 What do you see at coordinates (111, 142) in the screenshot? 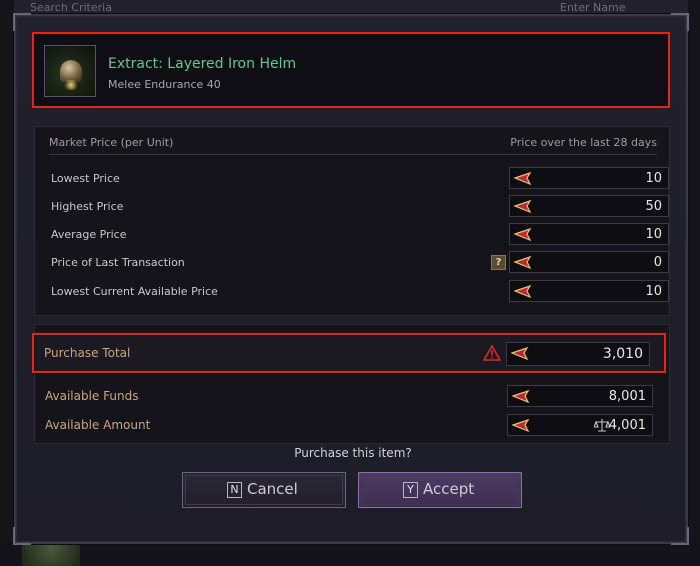
I see `market-price-title: Market Price (per Unit)` at bounding box center [111, 142].